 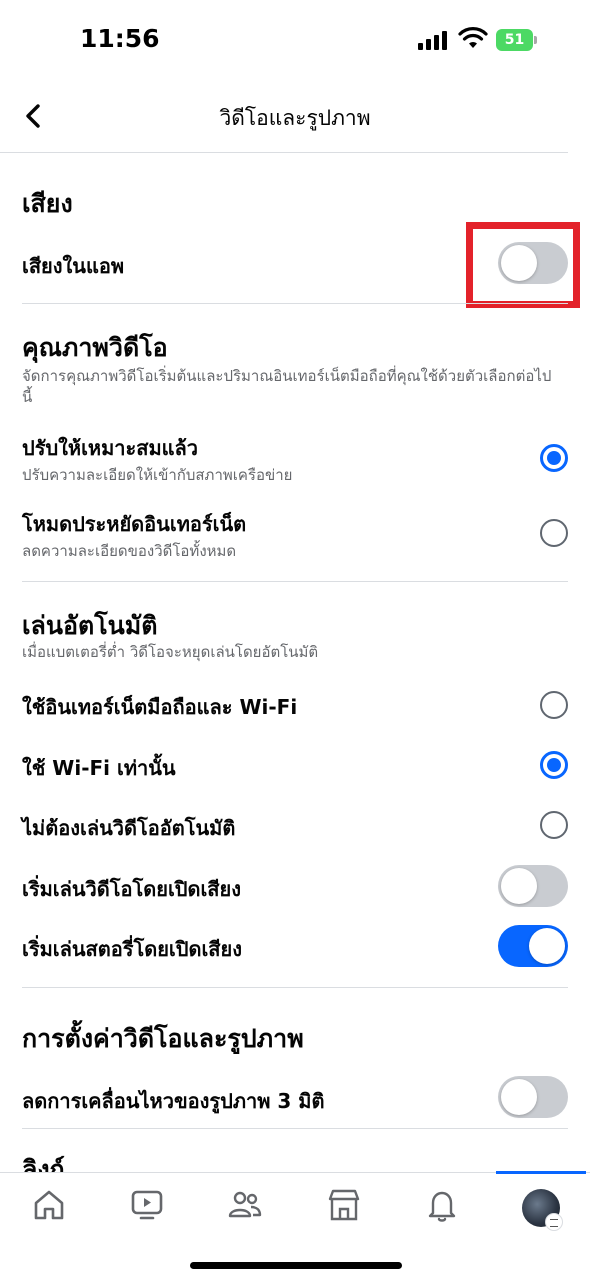 I want to click on page-title: วิดีโอและรูปภาพ, so click(x=295, y=118).